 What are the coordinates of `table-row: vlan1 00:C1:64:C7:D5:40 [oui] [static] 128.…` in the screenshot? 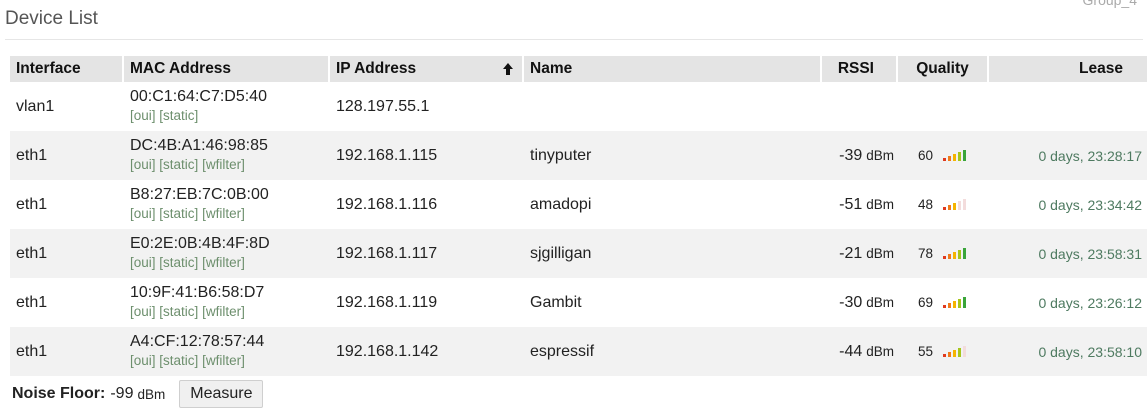 It's located at (578, 106).